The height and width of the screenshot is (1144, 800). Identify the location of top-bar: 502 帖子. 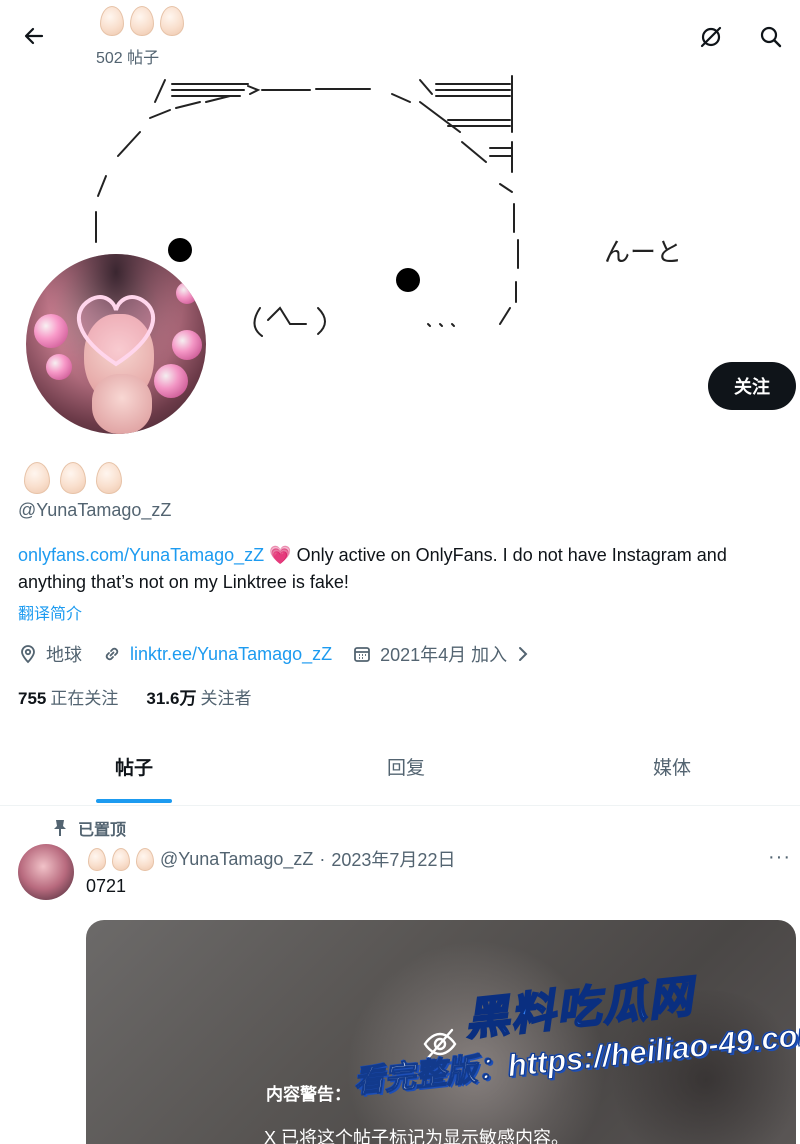
(400, 36).